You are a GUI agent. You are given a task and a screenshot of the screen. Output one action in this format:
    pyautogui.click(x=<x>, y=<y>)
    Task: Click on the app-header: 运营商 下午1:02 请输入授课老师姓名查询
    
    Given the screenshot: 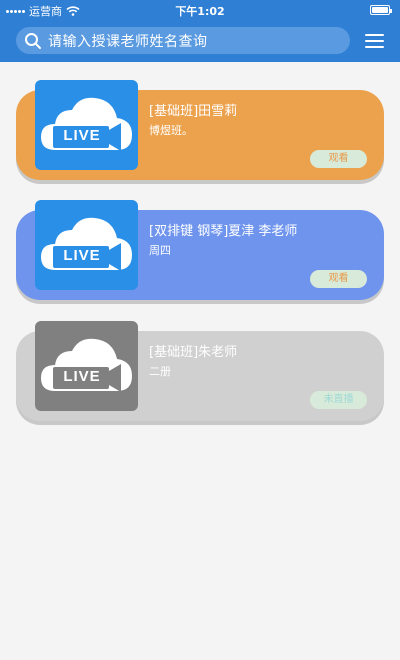 What is the action you would take?
    pyautogui.click(x=200, y=31)
    